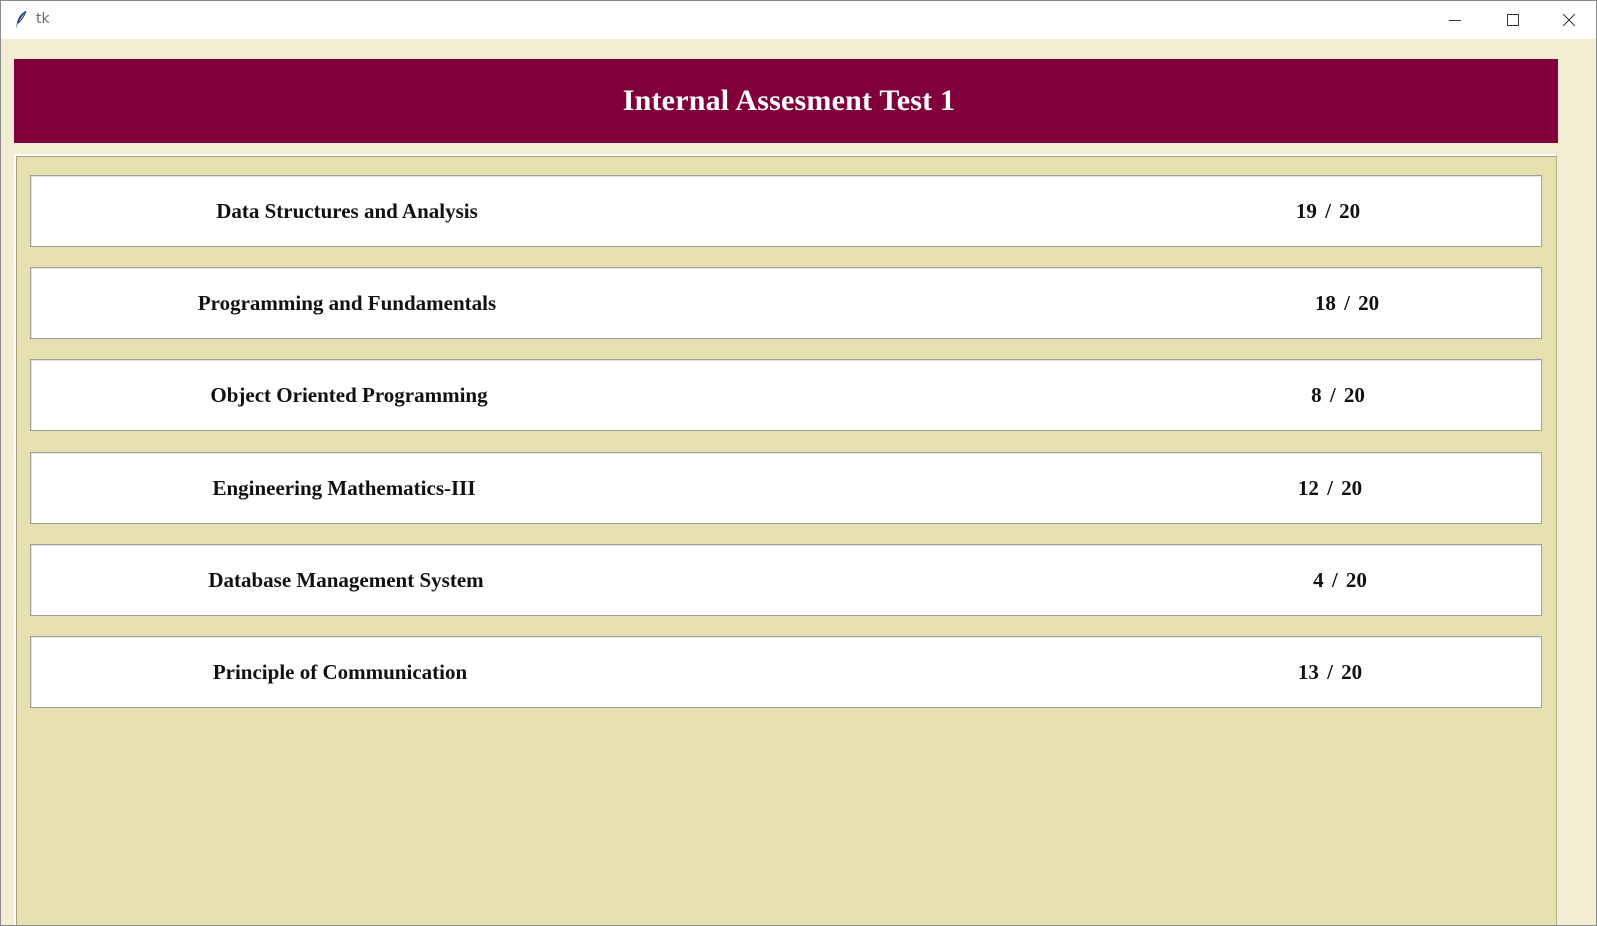  What do you see at coordinates (1328, 211) in the screenshot?
I see `score-label: 19 / 20` at bounding box center [1328, 211].